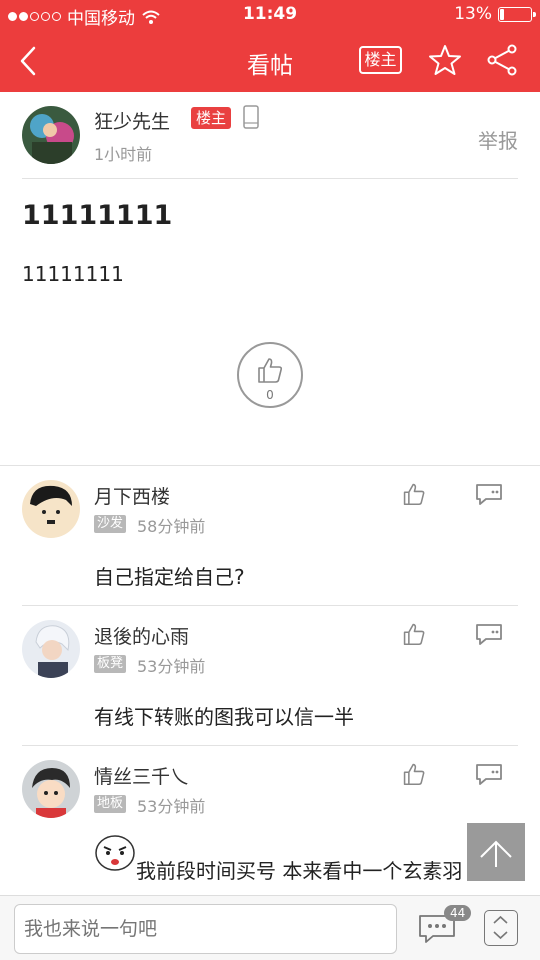 The width and height of the screenshot is (540, 960). I want to click on commenter-name: 退後的心雨, so click(141, 635).